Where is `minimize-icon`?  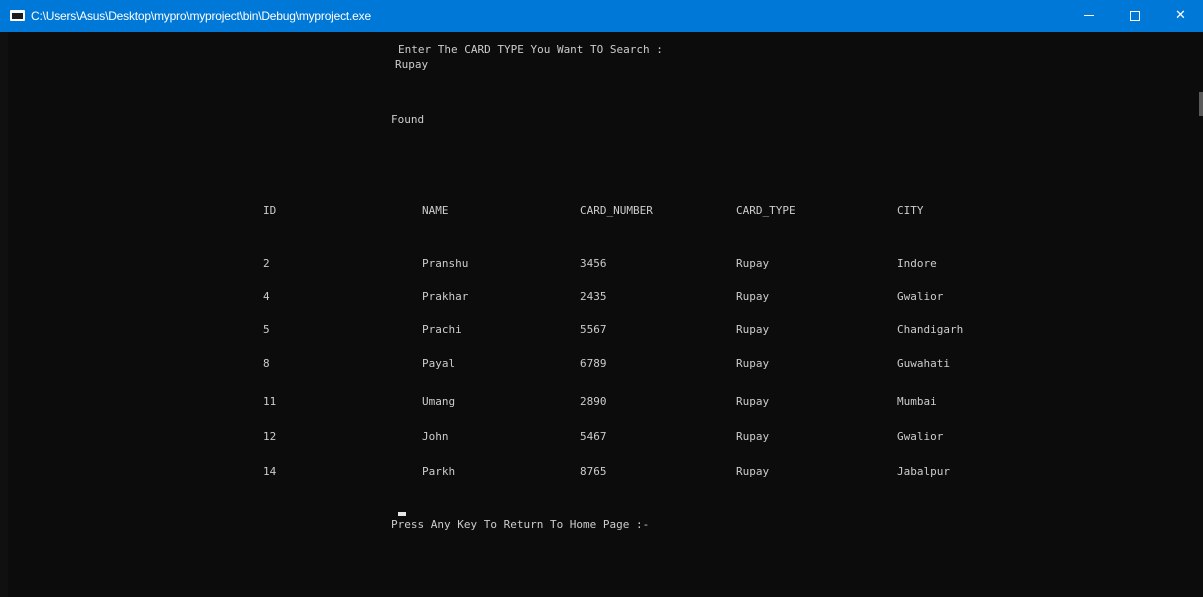 minimize-icon is located at coordinates (1089, 15).